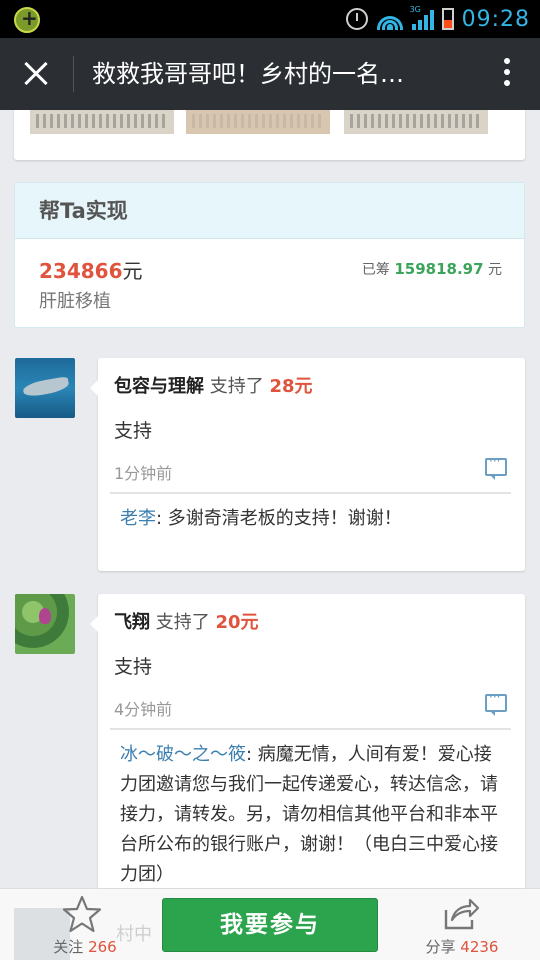 Image resolution: width=540 pixels, height=960 pixels. What do you see at coordinates (440, 947) in the screenshot?
I see `share-text: 分享` at bounding box center [440, 947].